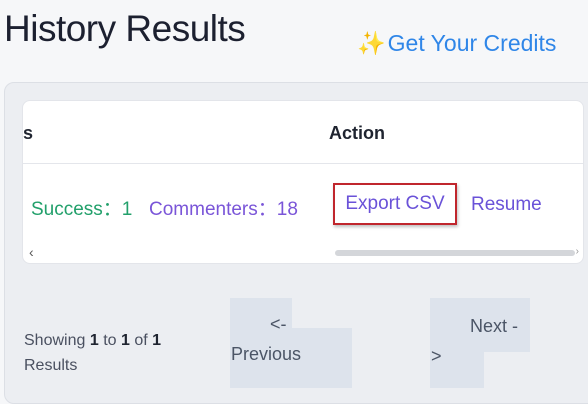 Image resolution: width=588 pixels, height=404 pixels. I want to click on column-header-action: Action, so click(357, 133).